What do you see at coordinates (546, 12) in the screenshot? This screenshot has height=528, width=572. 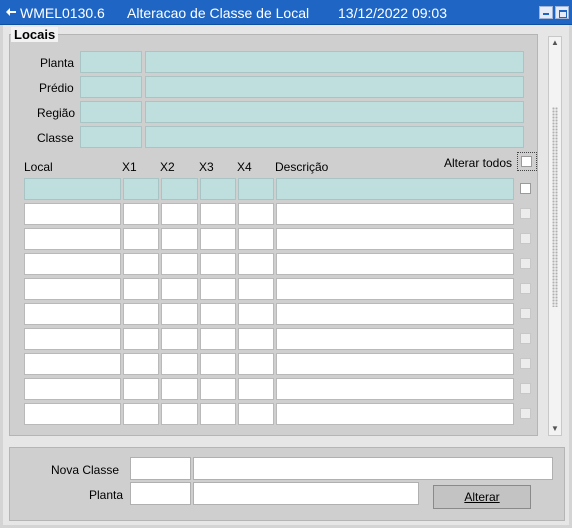 I see `minimize-icon` at bounding box center [546, 12].